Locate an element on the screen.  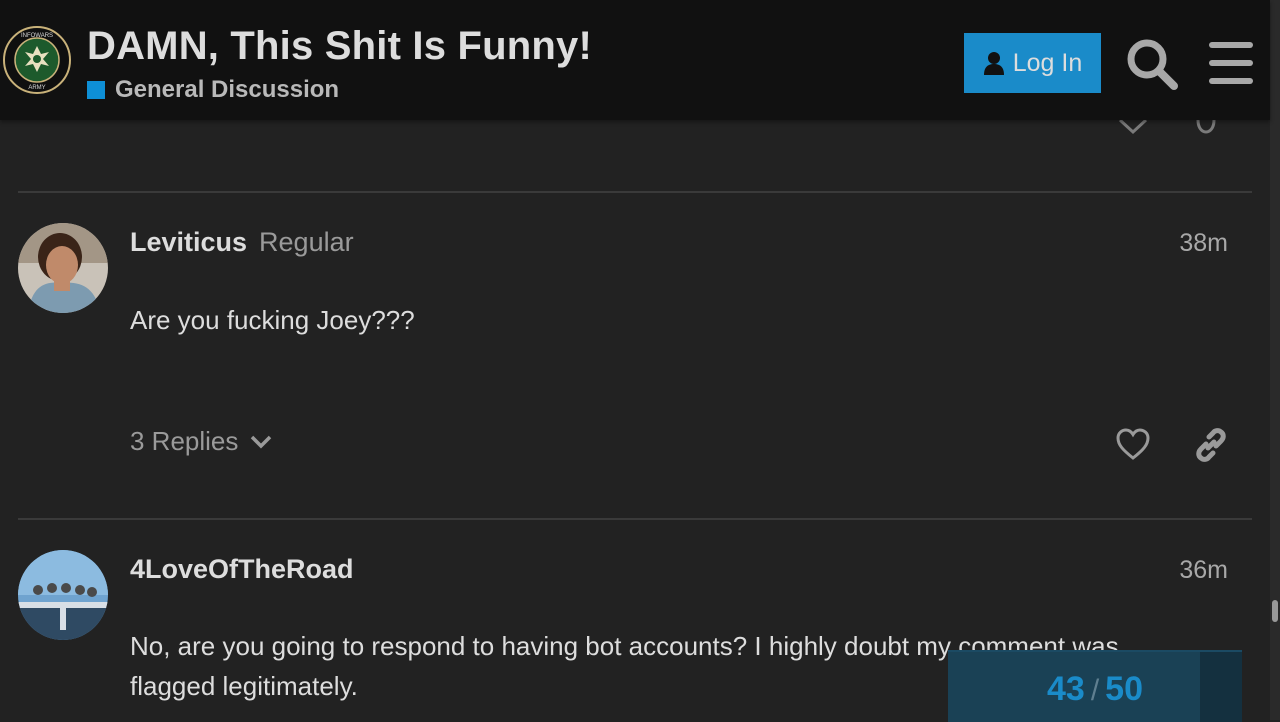
avatar-4loveoftheroad is located at coordinates (63, 595).